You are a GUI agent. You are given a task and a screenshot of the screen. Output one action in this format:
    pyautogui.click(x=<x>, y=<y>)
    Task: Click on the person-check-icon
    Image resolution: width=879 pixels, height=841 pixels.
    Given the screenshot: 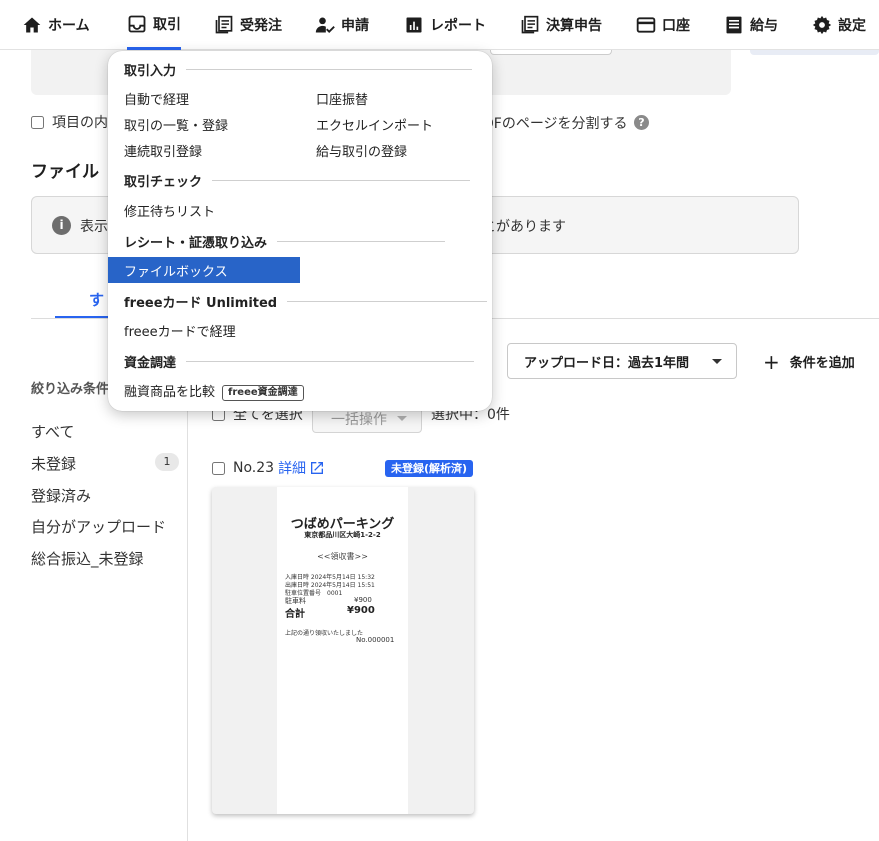 What is the action you would take?
    pyautogui.click(x=325, y=25)
    